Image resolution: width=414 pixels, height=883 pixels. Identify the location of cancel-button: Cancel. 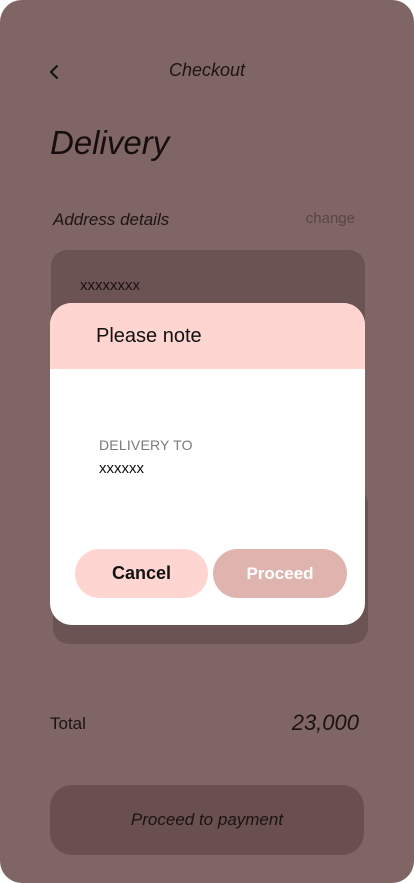
(141, 573).